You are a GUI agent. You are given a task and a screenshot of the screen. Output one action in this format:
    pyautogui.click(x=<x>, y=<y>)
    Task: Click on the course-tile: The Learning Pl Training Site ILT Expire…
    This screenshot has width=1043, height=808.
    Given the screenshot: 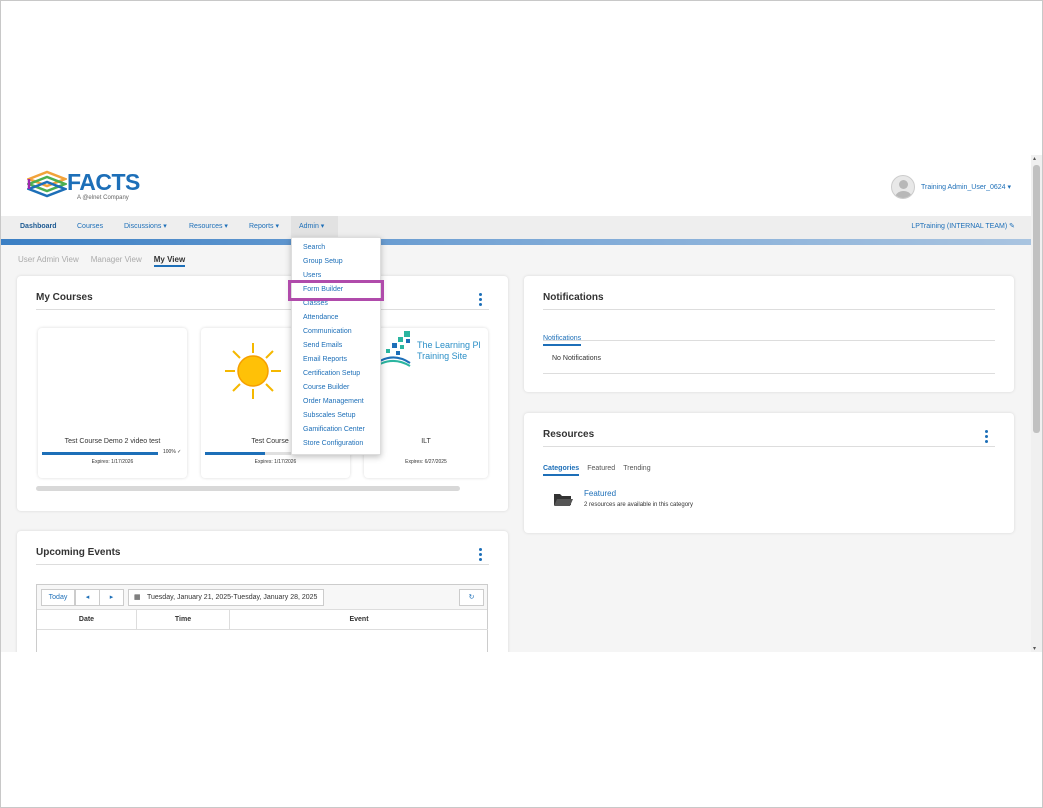 What is the action you would take?
    pyautogui.click(x=426, y=403)
    